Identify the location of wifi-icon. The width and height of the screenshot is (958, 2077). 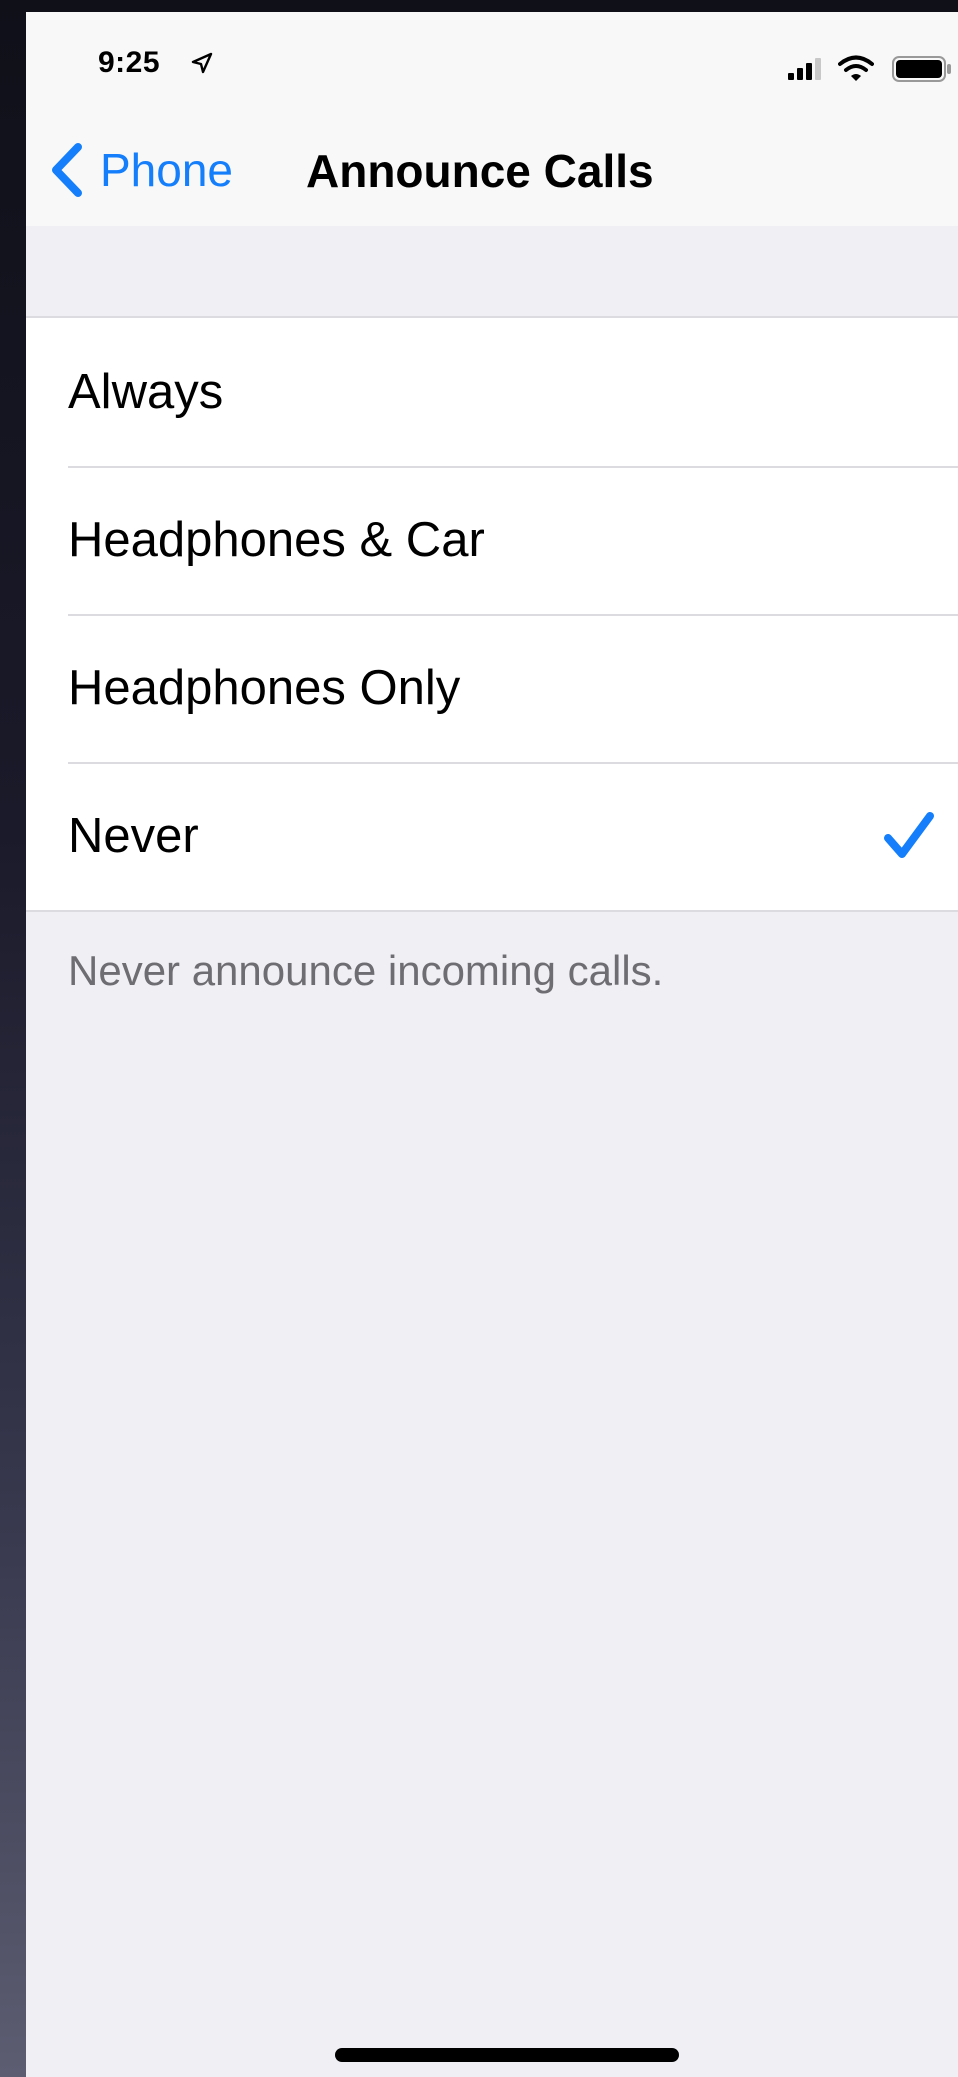
(856, 68).